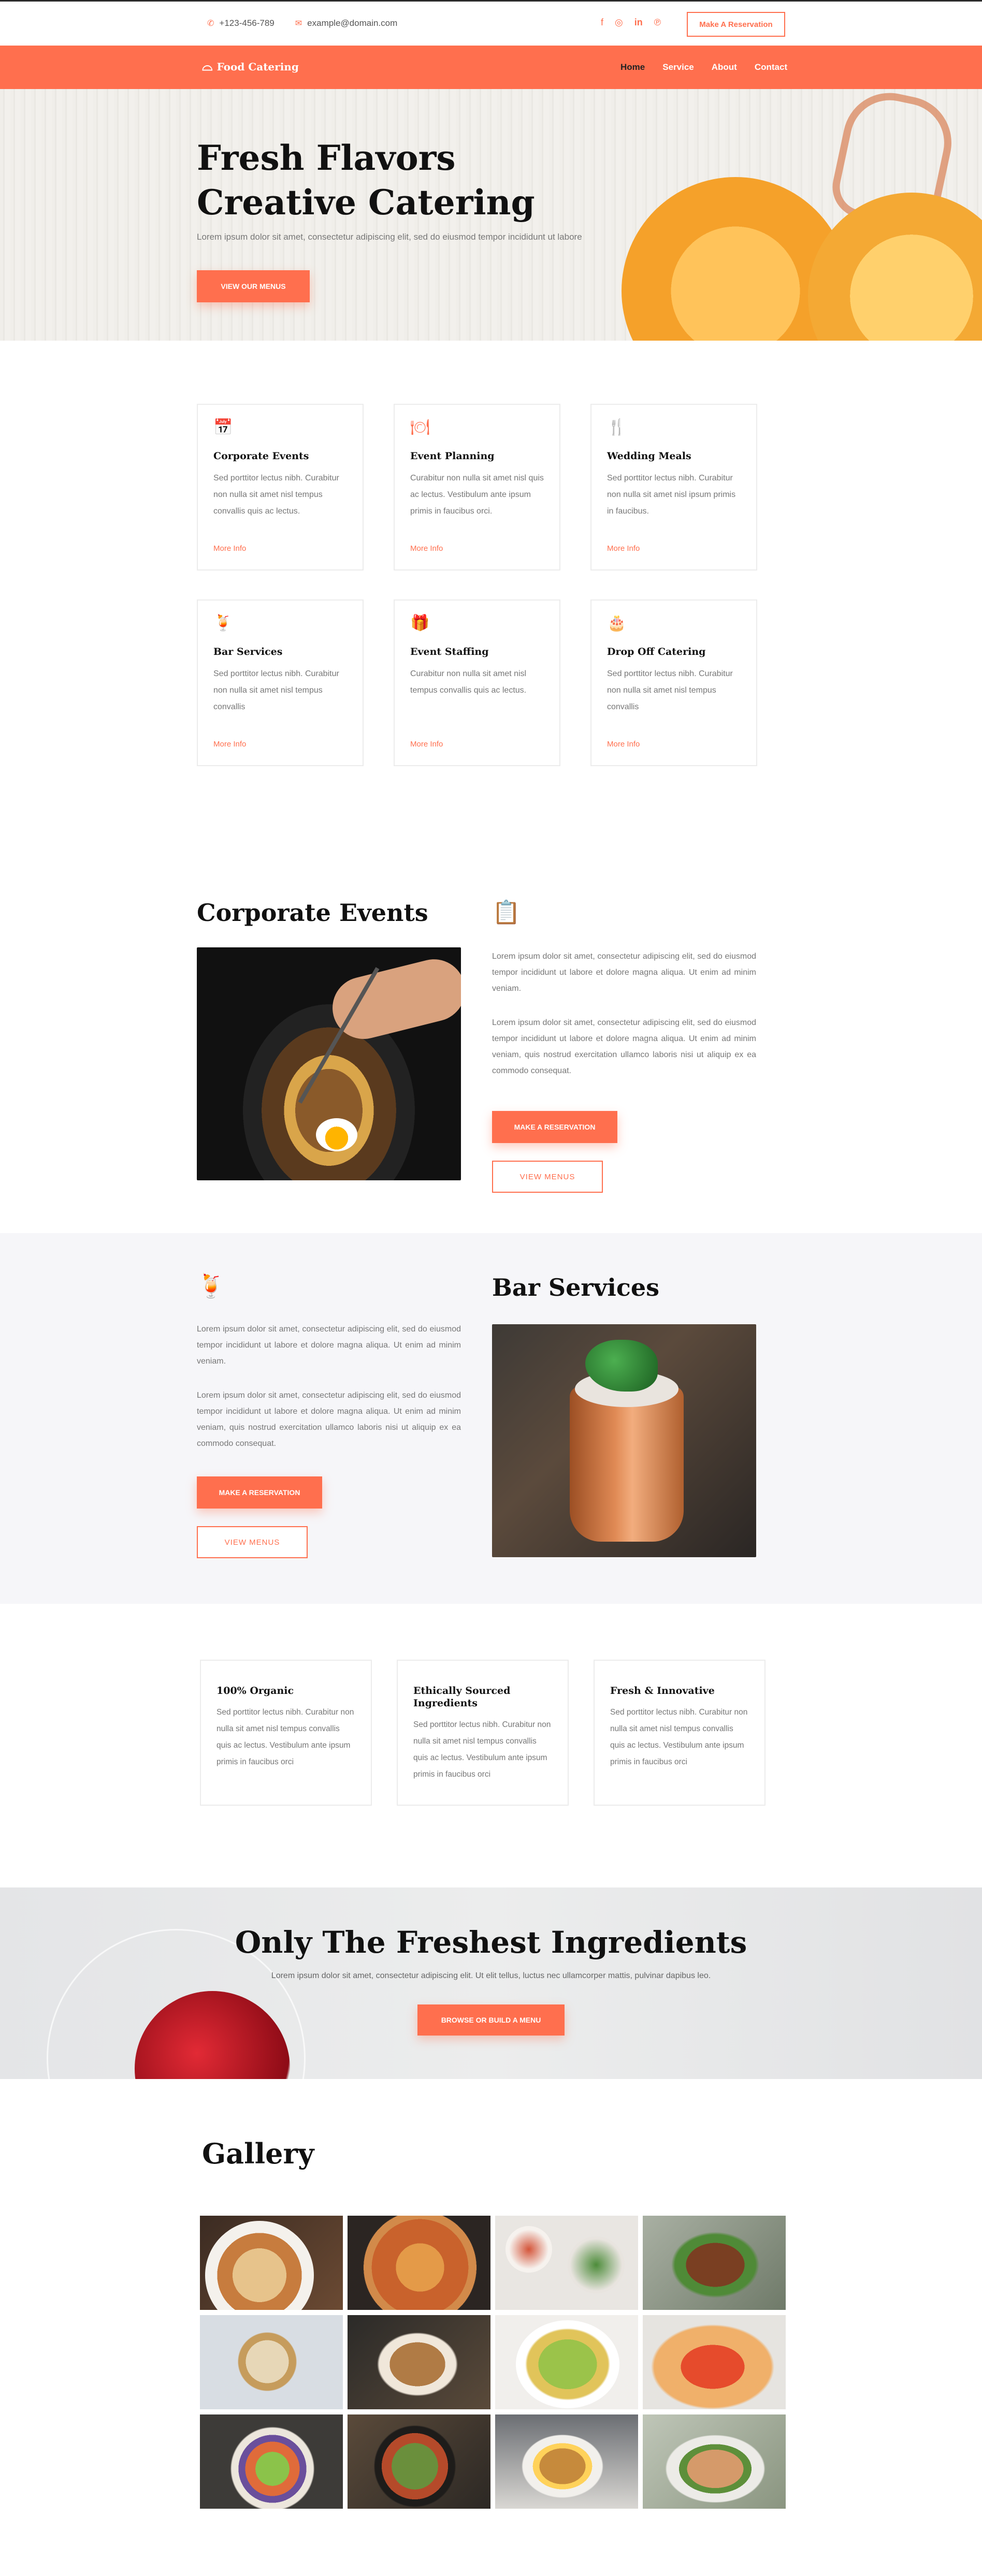  I want to click on facebook-icon: f, so click(602, 22).